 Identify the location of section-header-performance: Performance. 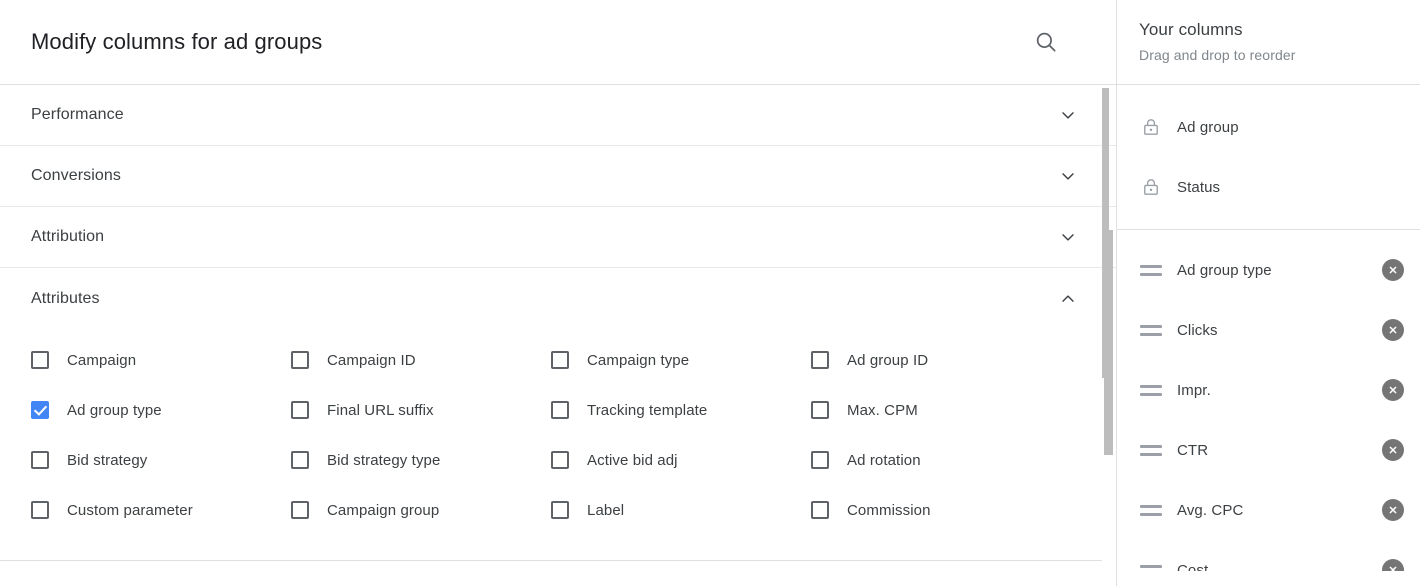
(558, 115).